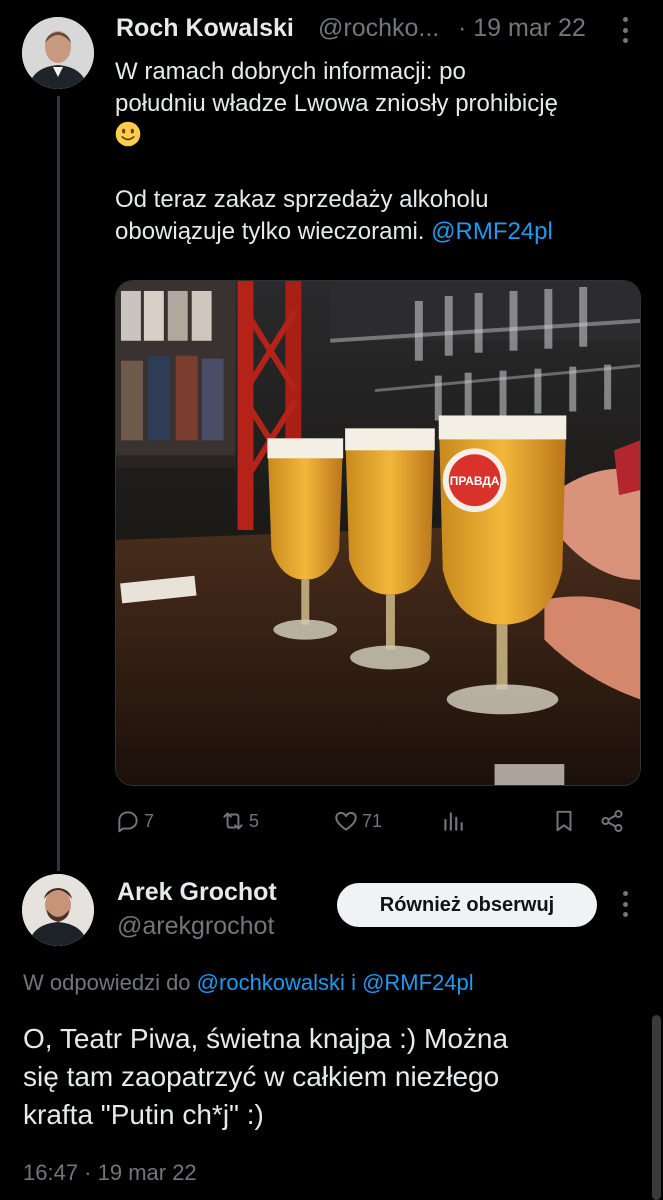 The height and width of the screenshot is (1200, 663). What do you see at coordinates (110, 1173) in the screenshot?
I see `reply-timestamp: 16:47 · 19 mar 22` at bounding box center [110, 1173].